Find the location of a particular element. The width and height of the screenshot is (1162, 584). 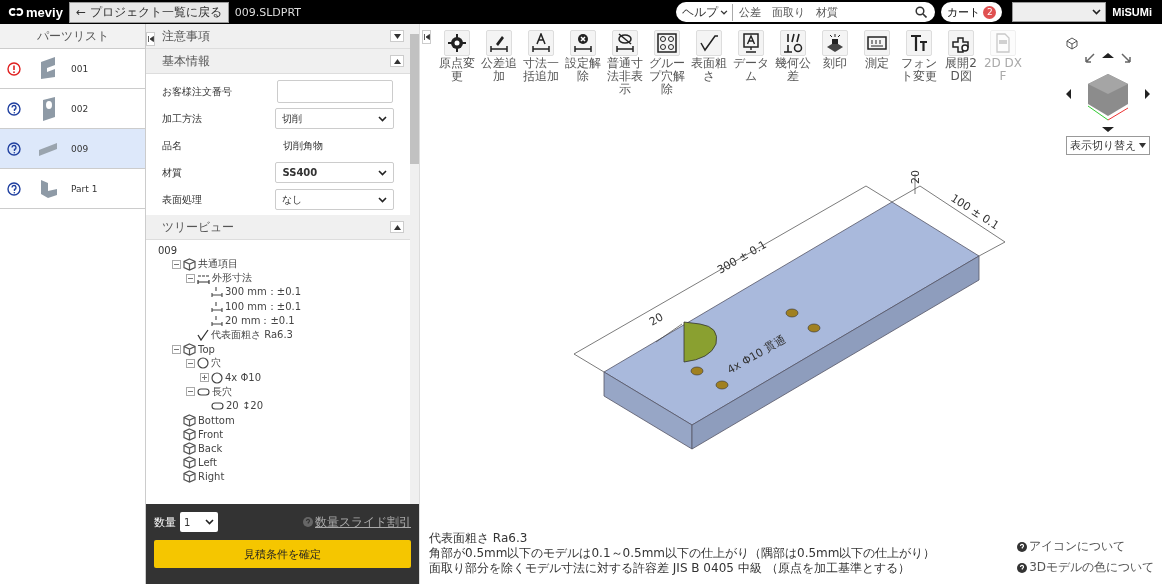

tree-item: 共通項目 is located at coordinates (218, 264).